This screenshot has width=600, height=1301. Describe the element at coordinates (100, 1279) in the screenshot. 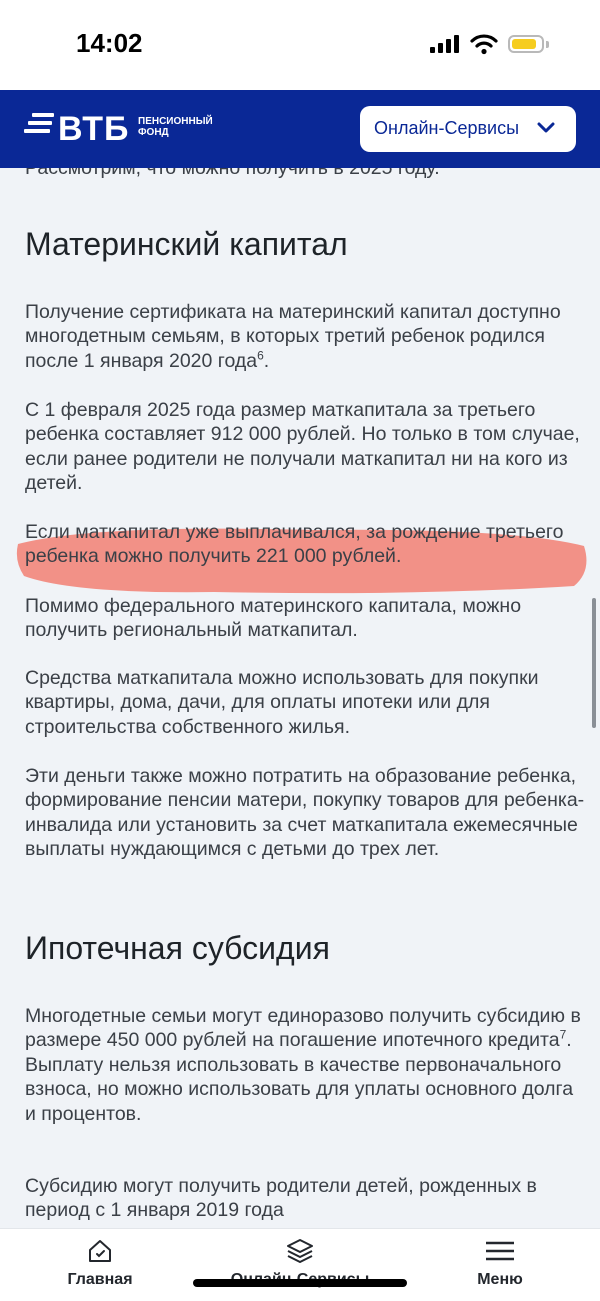

I see `tab-home-label: Главная` at that location.